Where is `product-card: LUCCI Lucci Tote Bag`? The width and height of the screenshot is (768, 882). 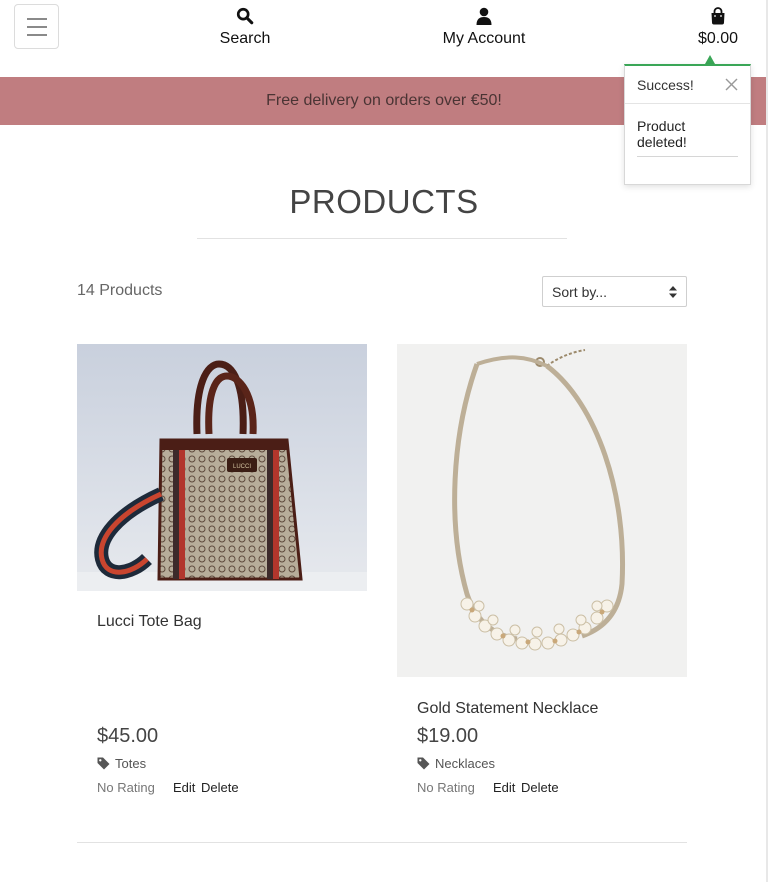
product-card: LUCCI Lucci Tote Bag is located at coordinates (222, 487).